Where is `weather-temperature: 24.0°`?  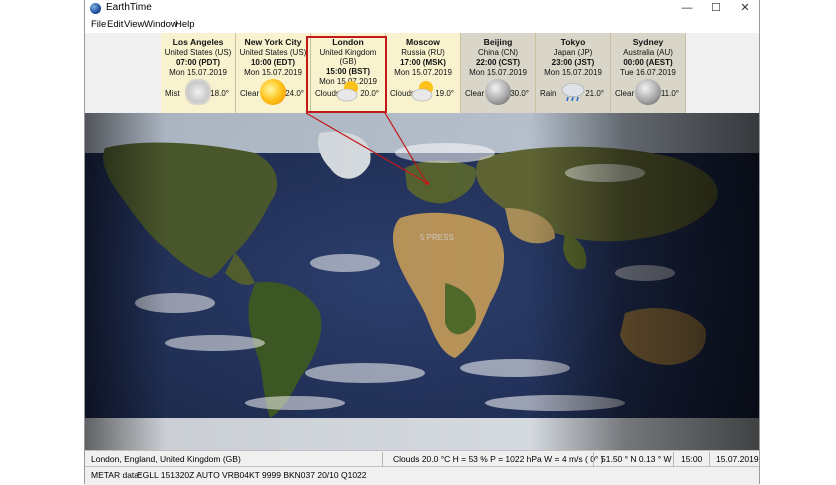
weather-temperature: 24.0° is located at coordinates (294, 93).